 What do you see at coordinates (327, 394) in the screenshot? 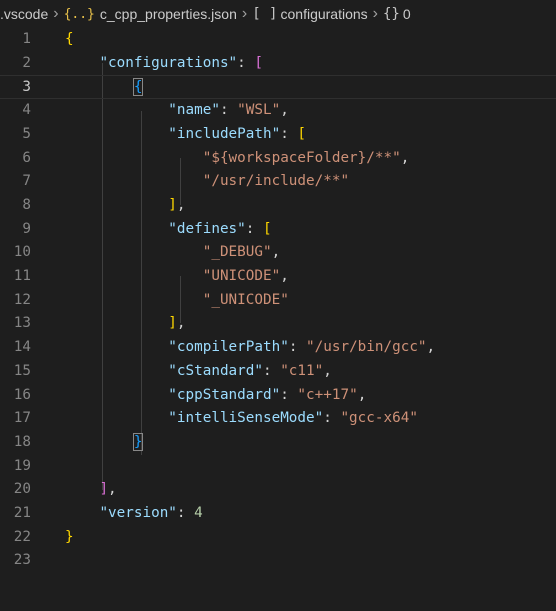
I see `code-token: "c++17"` at bounding box center [327, 394].